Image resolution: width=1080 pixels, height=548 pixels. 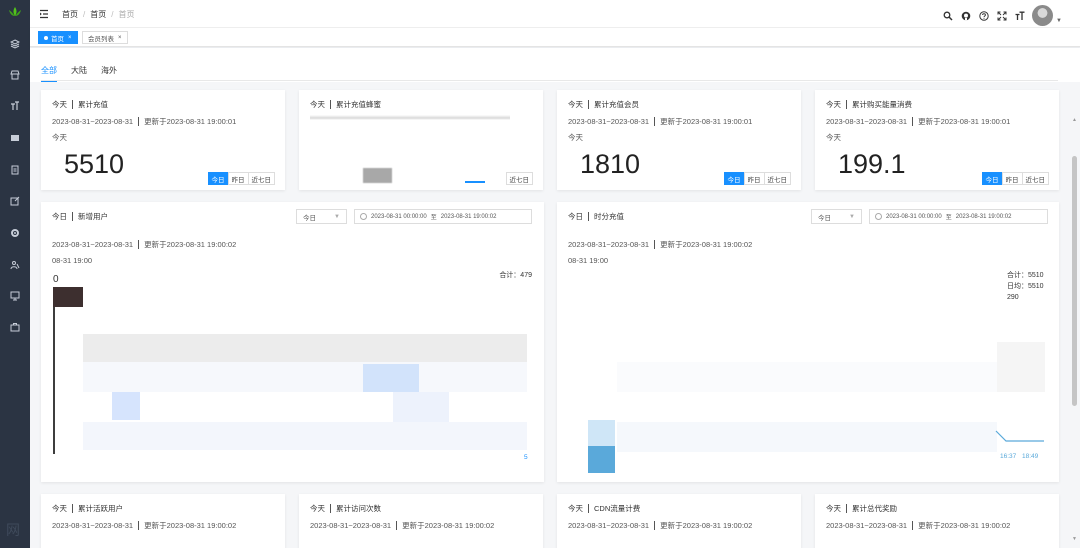 What do you see at coordinates (15, 138) in the screenshot?
I see `grid-icon` at bounding box center [15, 138].